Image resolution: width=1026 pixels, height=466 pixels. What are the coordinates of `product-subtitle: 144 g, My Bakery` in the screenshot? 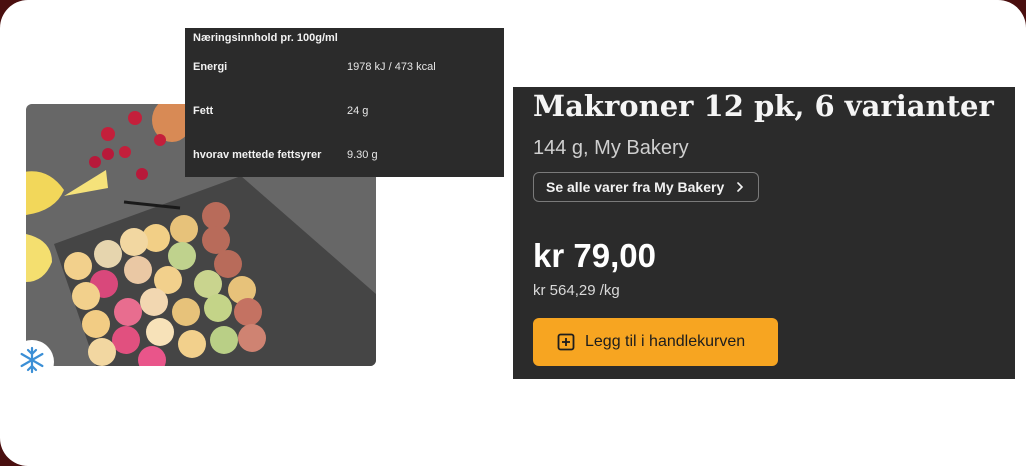 It's located at (611, 148).